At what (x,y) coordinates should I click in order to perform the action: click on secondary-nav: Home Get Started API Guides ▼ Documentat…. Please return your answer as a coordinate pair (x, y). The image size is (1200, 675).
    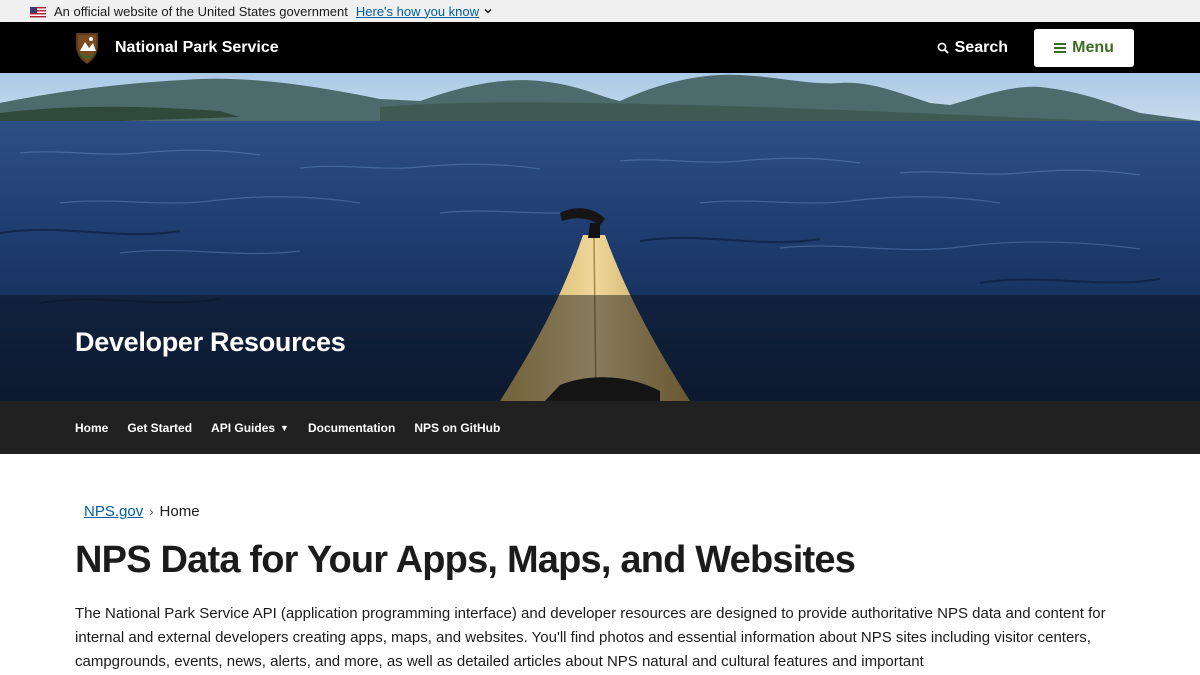
    Looking at the image, I should click on (600, 427).